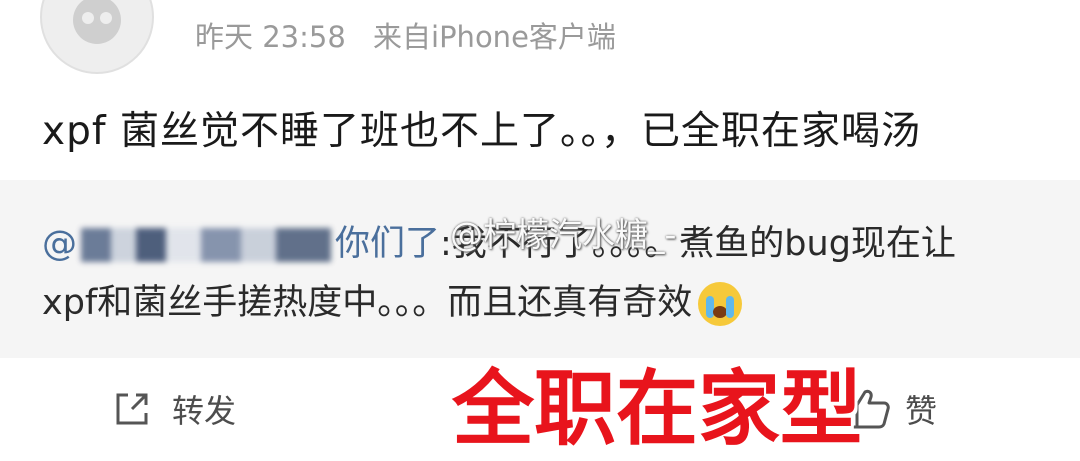  I want to click on repost-icon, so click(132, 409).